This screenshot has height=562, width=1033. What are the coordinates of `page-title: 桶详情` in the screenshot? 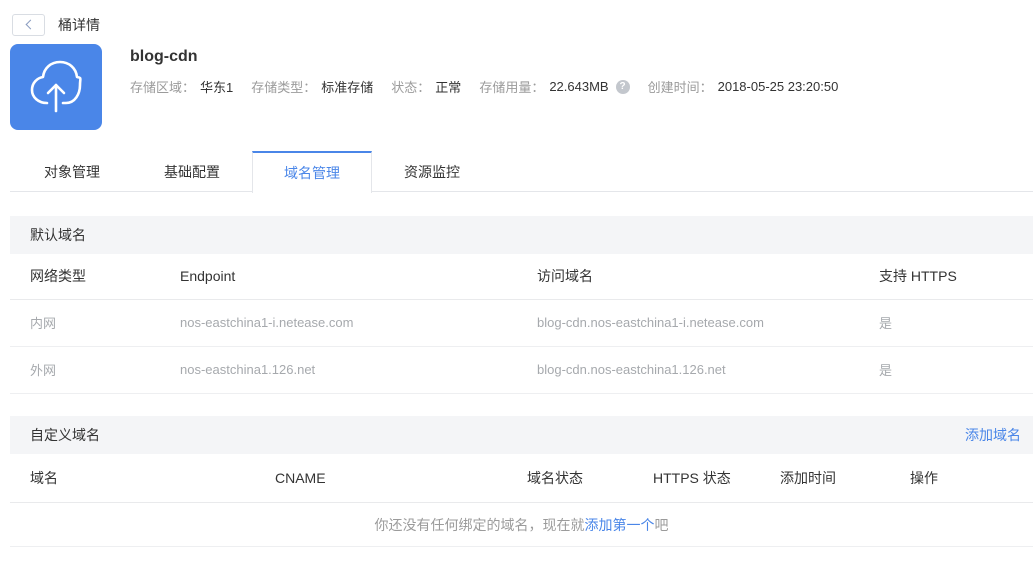 It's located at (79, 24).